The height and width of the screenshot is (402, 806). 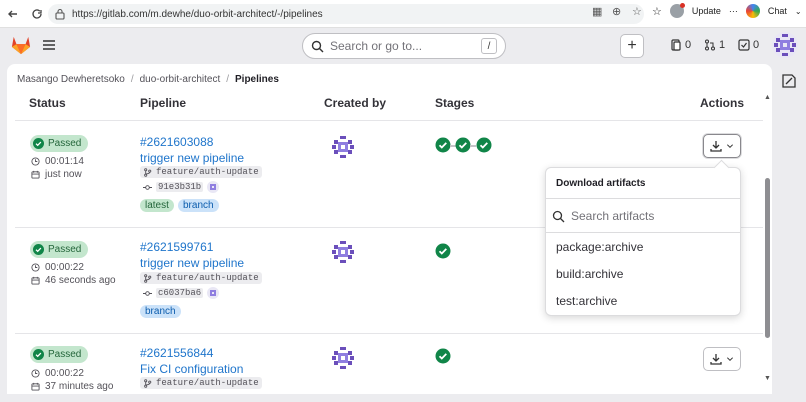 What do you see at coordinates (767, 97) in the screenshot?
I see `scroll-up-arrow: ▲` at bounding box center [767, 97].